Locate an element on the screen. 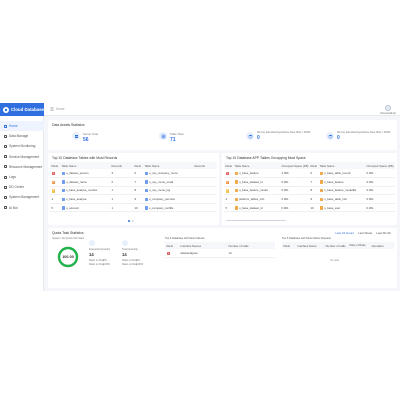 This screenshot has height=400, width=400. quota-ring: 100.00 is located at coordinates (68, 257).